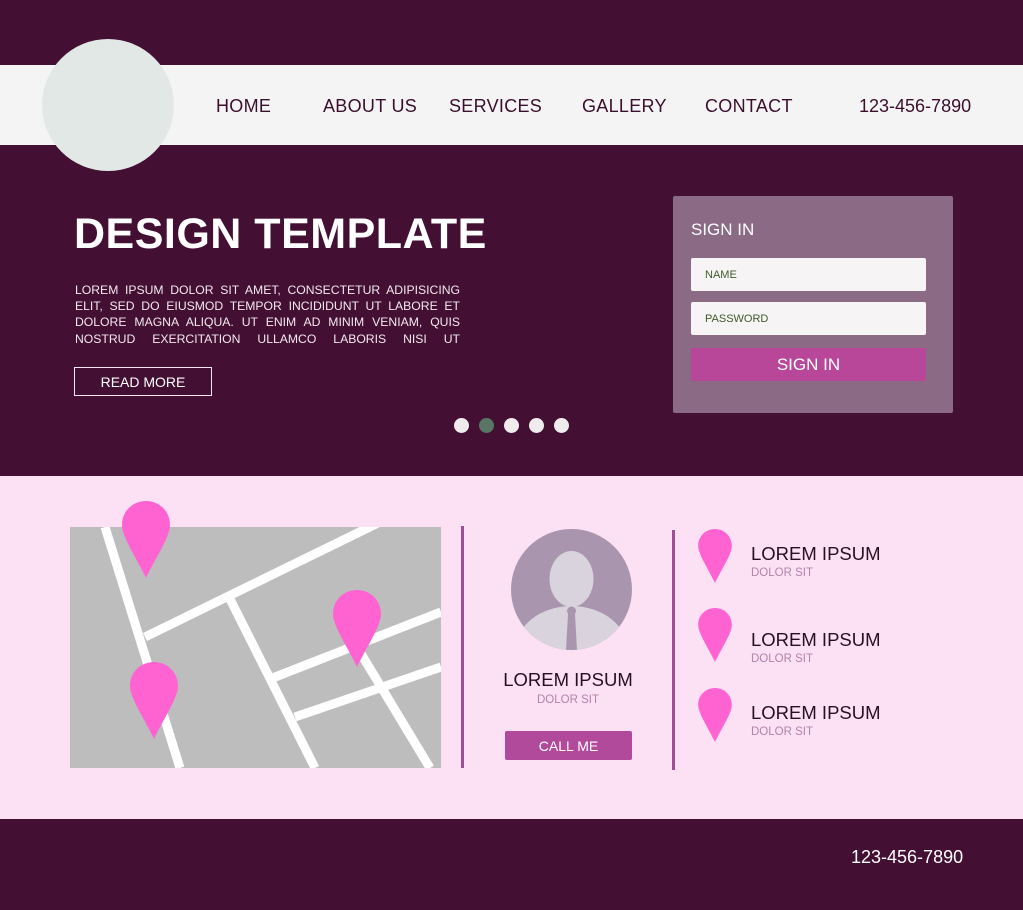  I want to click on hero-title: DESIGN TEMPLATE, so click(280, 234).